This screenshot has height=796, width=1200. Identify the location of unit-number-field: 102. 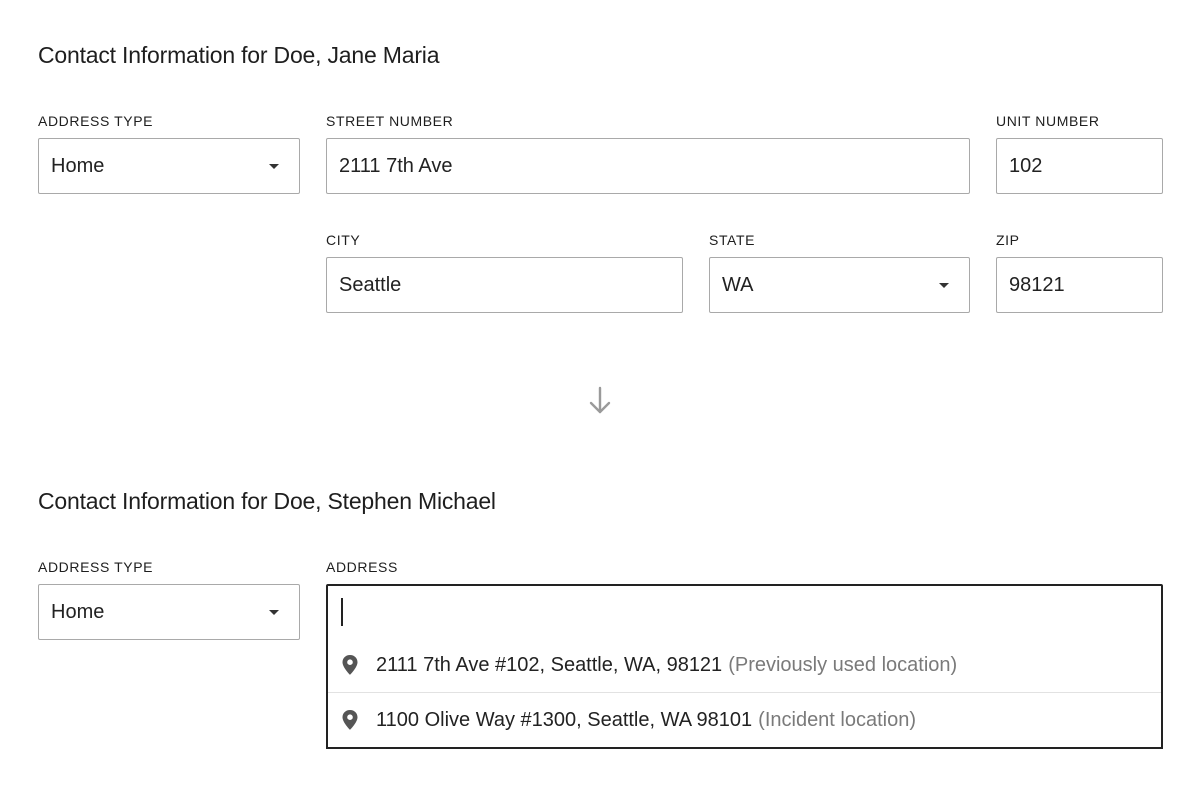
(1079, 166).